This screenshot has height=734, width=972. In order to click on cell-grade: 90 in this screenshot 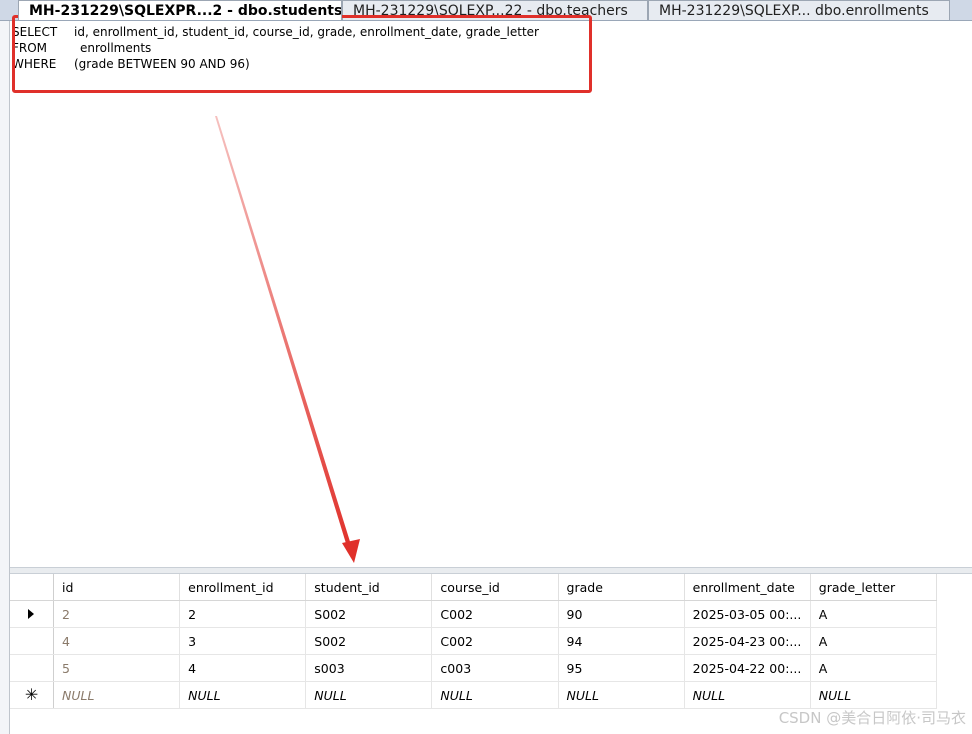, I will do `click(621, 614)`.